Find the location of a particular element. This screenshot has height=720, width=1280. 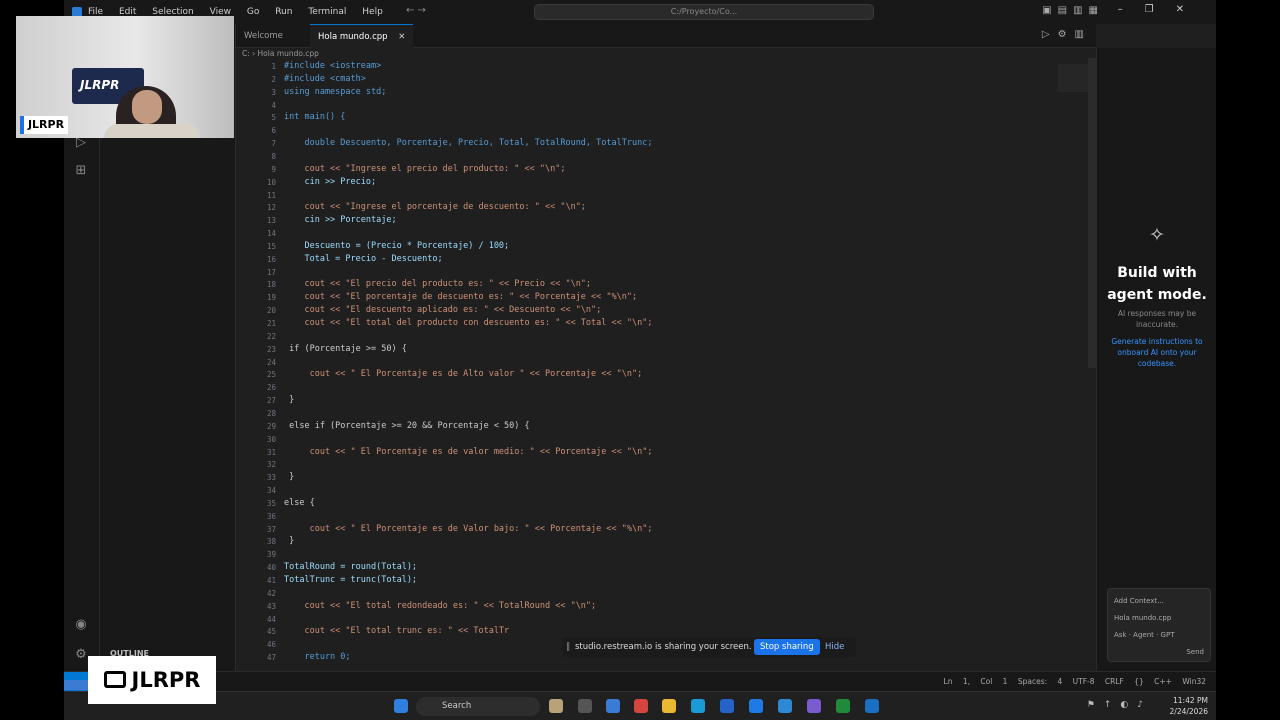

code-line: if (Porcentaje >= 50) { is located at coordinates (345, 348).